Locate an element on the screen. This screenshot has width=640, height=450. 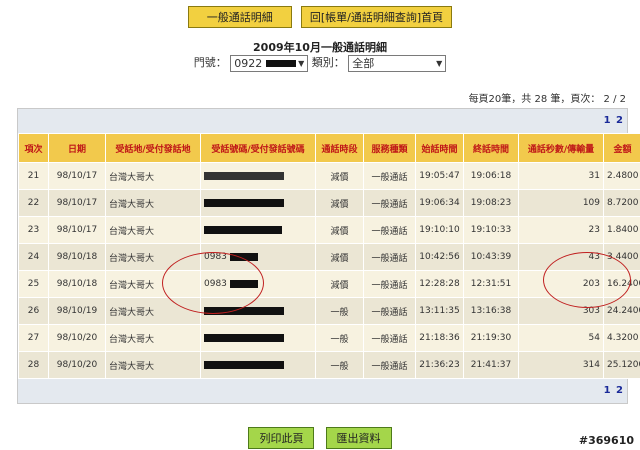
cell-end: 13:16:38 is located at coordinates (491, 311).